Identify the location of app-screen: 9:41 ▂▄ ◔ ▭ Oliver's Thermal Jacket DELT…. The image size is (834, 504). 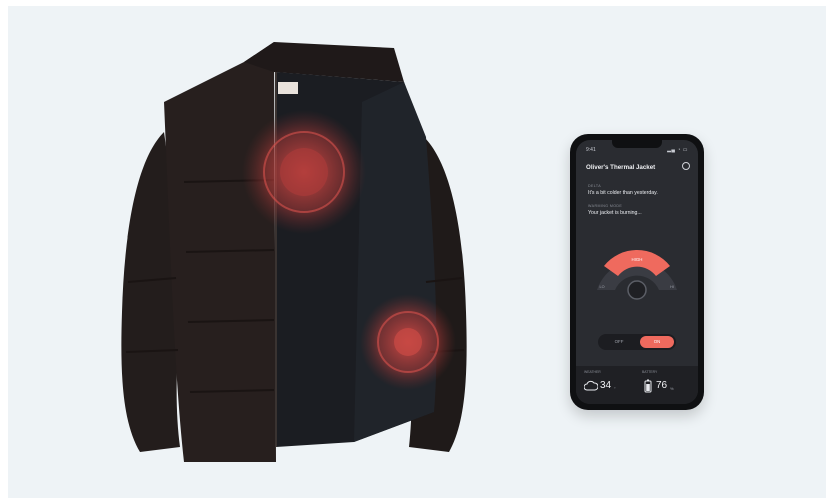
(637, 272).